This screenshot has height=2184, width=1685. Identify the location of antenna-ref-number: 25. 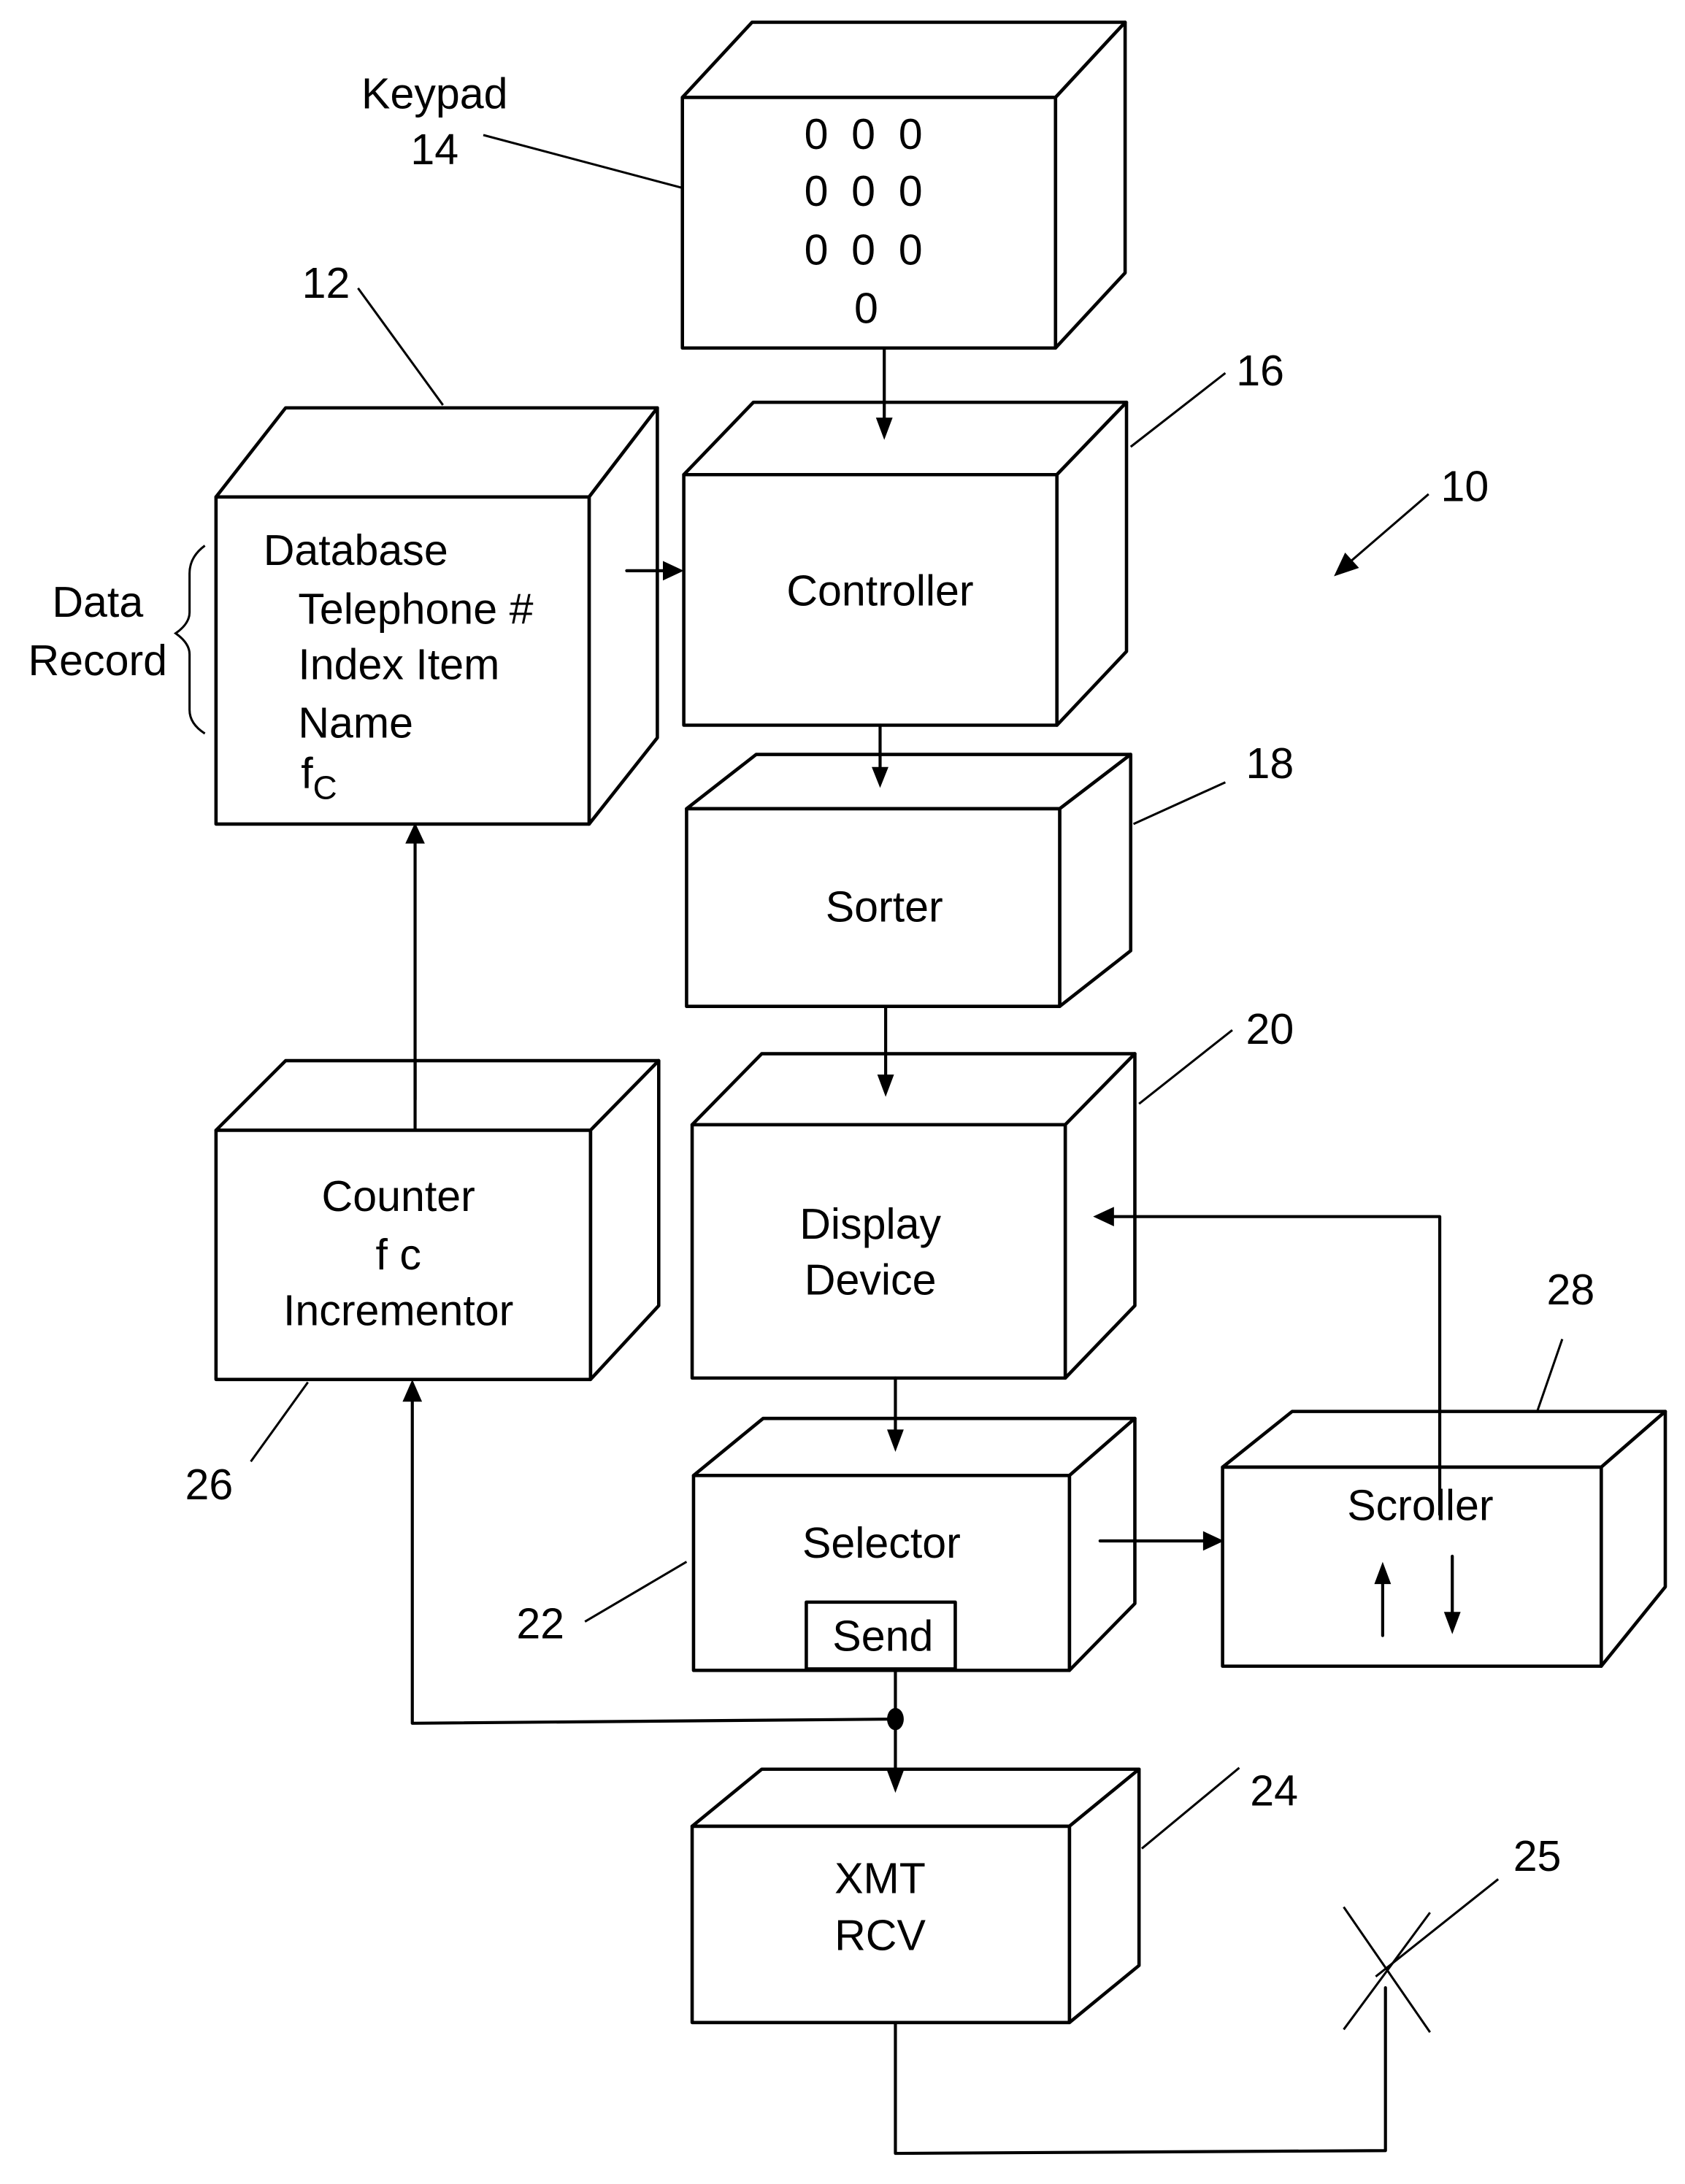
(1537, 1855).